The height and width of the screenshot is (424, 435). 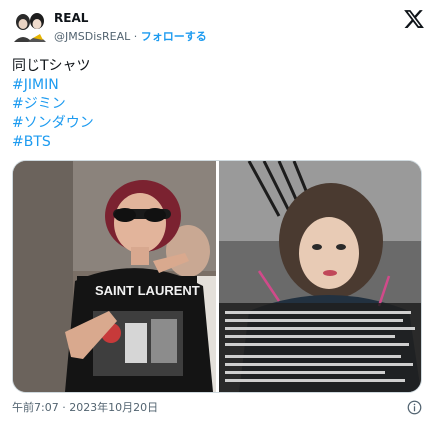 I want to click on info-icon, so click(x=414, y=407).